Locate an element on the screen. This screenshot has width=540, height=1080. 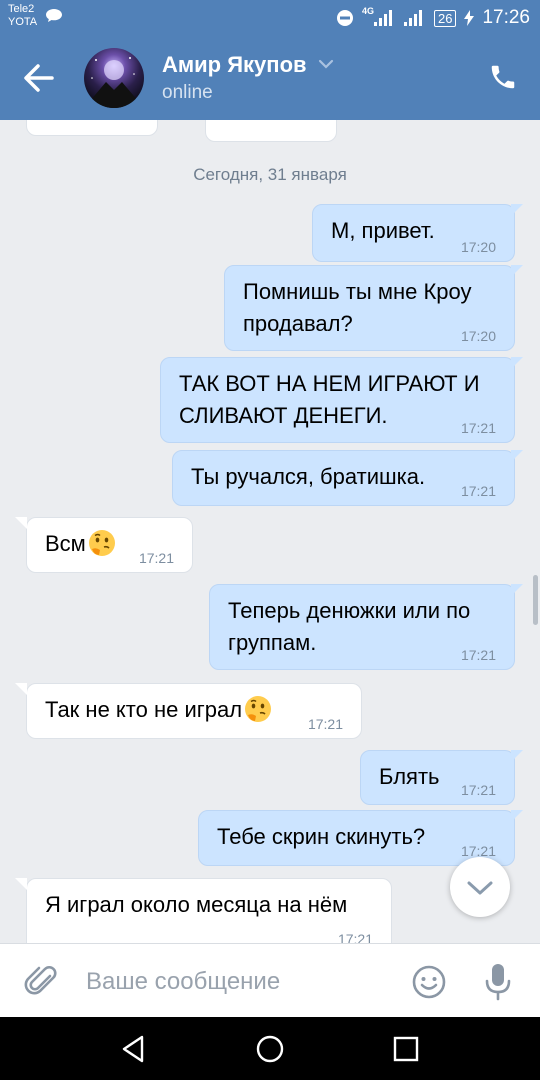
signal-4g-icon: 4G is located at coordinates (378, 17).